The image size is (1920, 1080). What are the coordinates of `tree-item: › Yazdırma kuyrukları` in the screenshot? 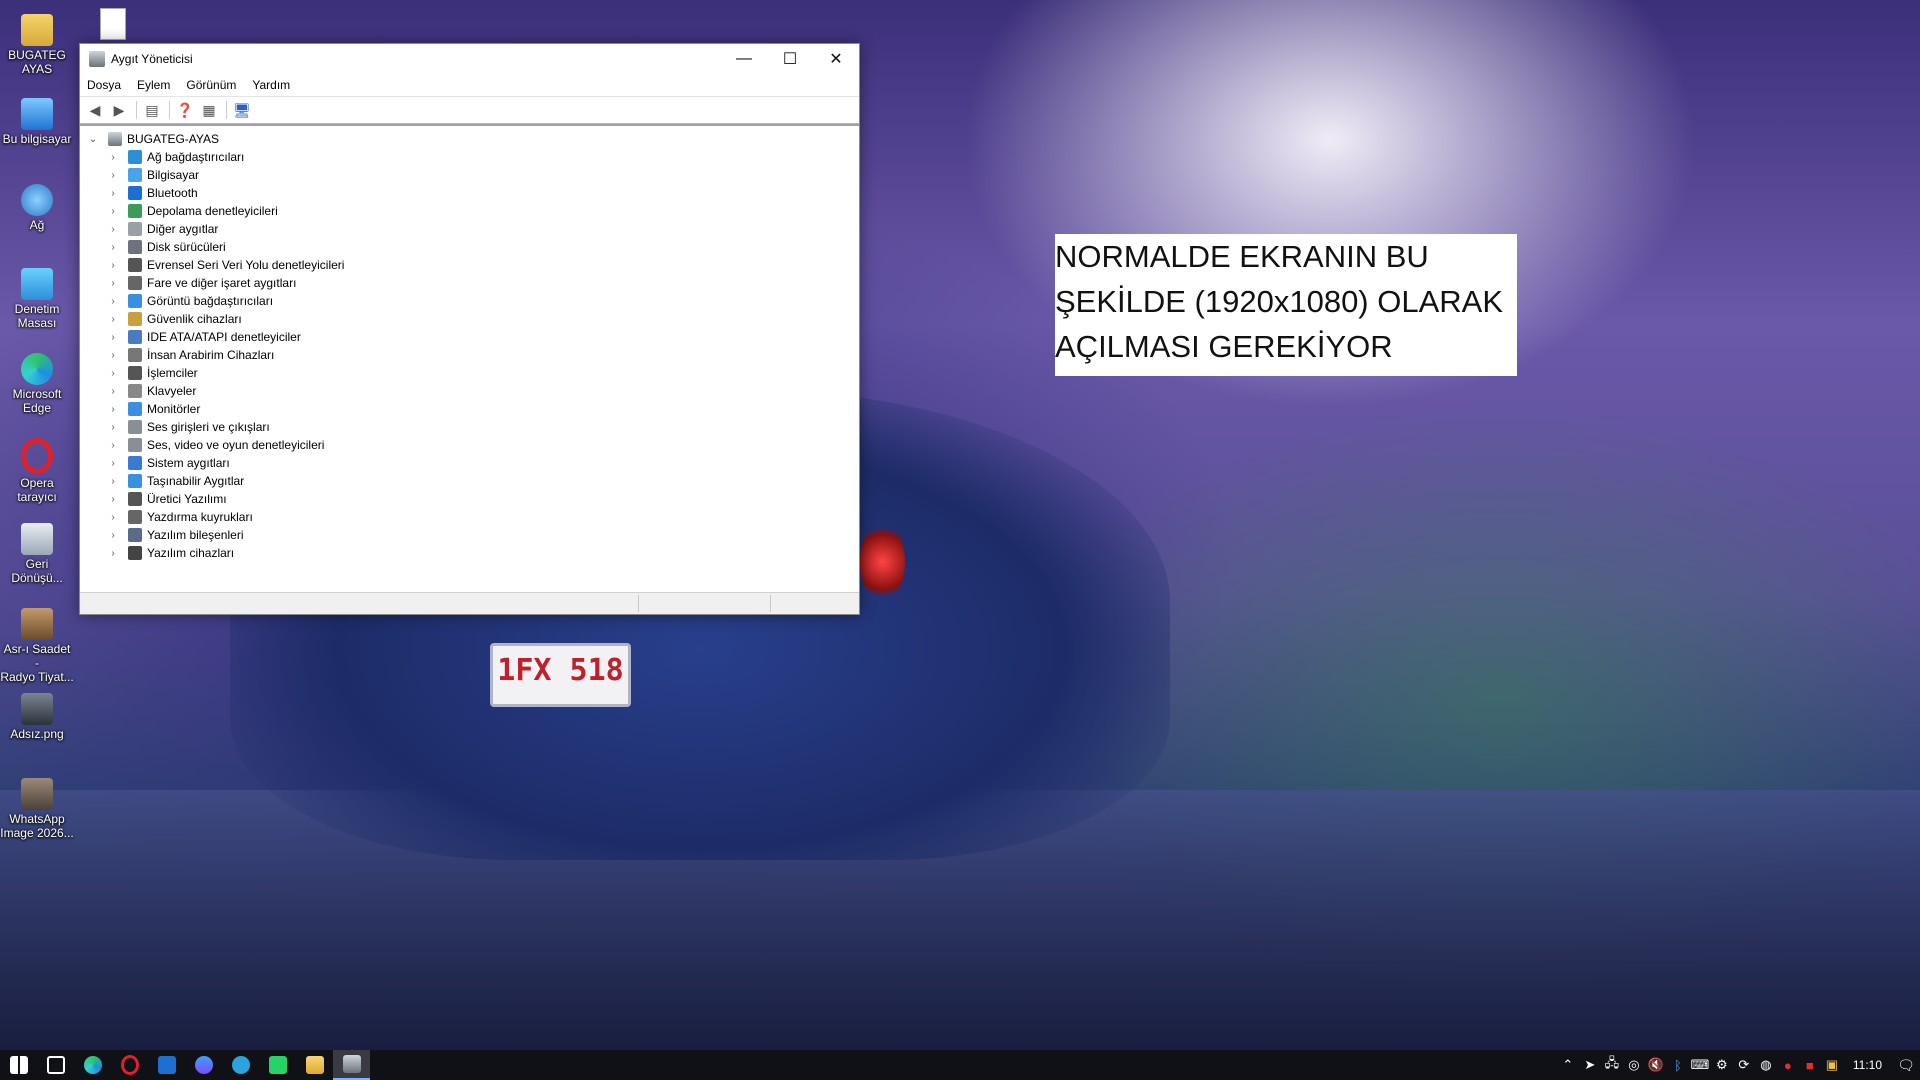 It's located at (469, 517).